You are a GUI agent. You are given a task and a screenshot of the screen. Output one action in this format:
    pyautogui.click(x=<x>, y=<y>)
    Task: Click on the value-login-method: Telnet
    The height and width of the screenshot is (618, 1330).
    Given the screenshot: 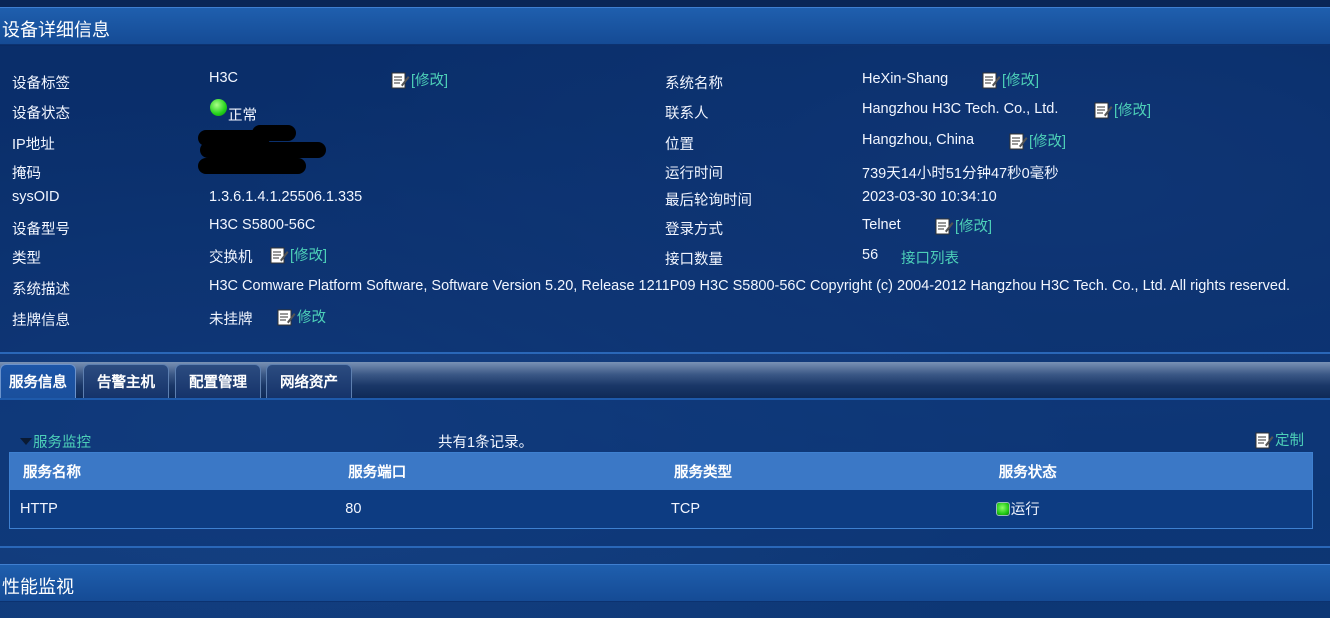 What is the action you would take?
    pyautogui.click(x=881, y=225)
    